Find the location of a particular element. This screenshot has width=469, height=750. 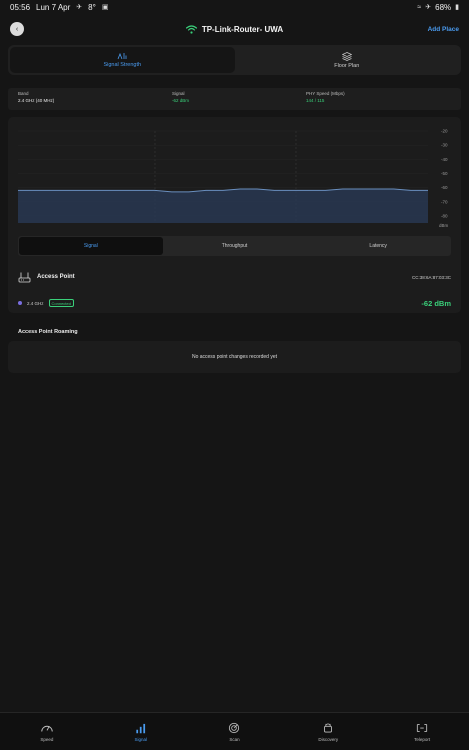

nav-scan-label: Scan is located at coordinates (234, 739).